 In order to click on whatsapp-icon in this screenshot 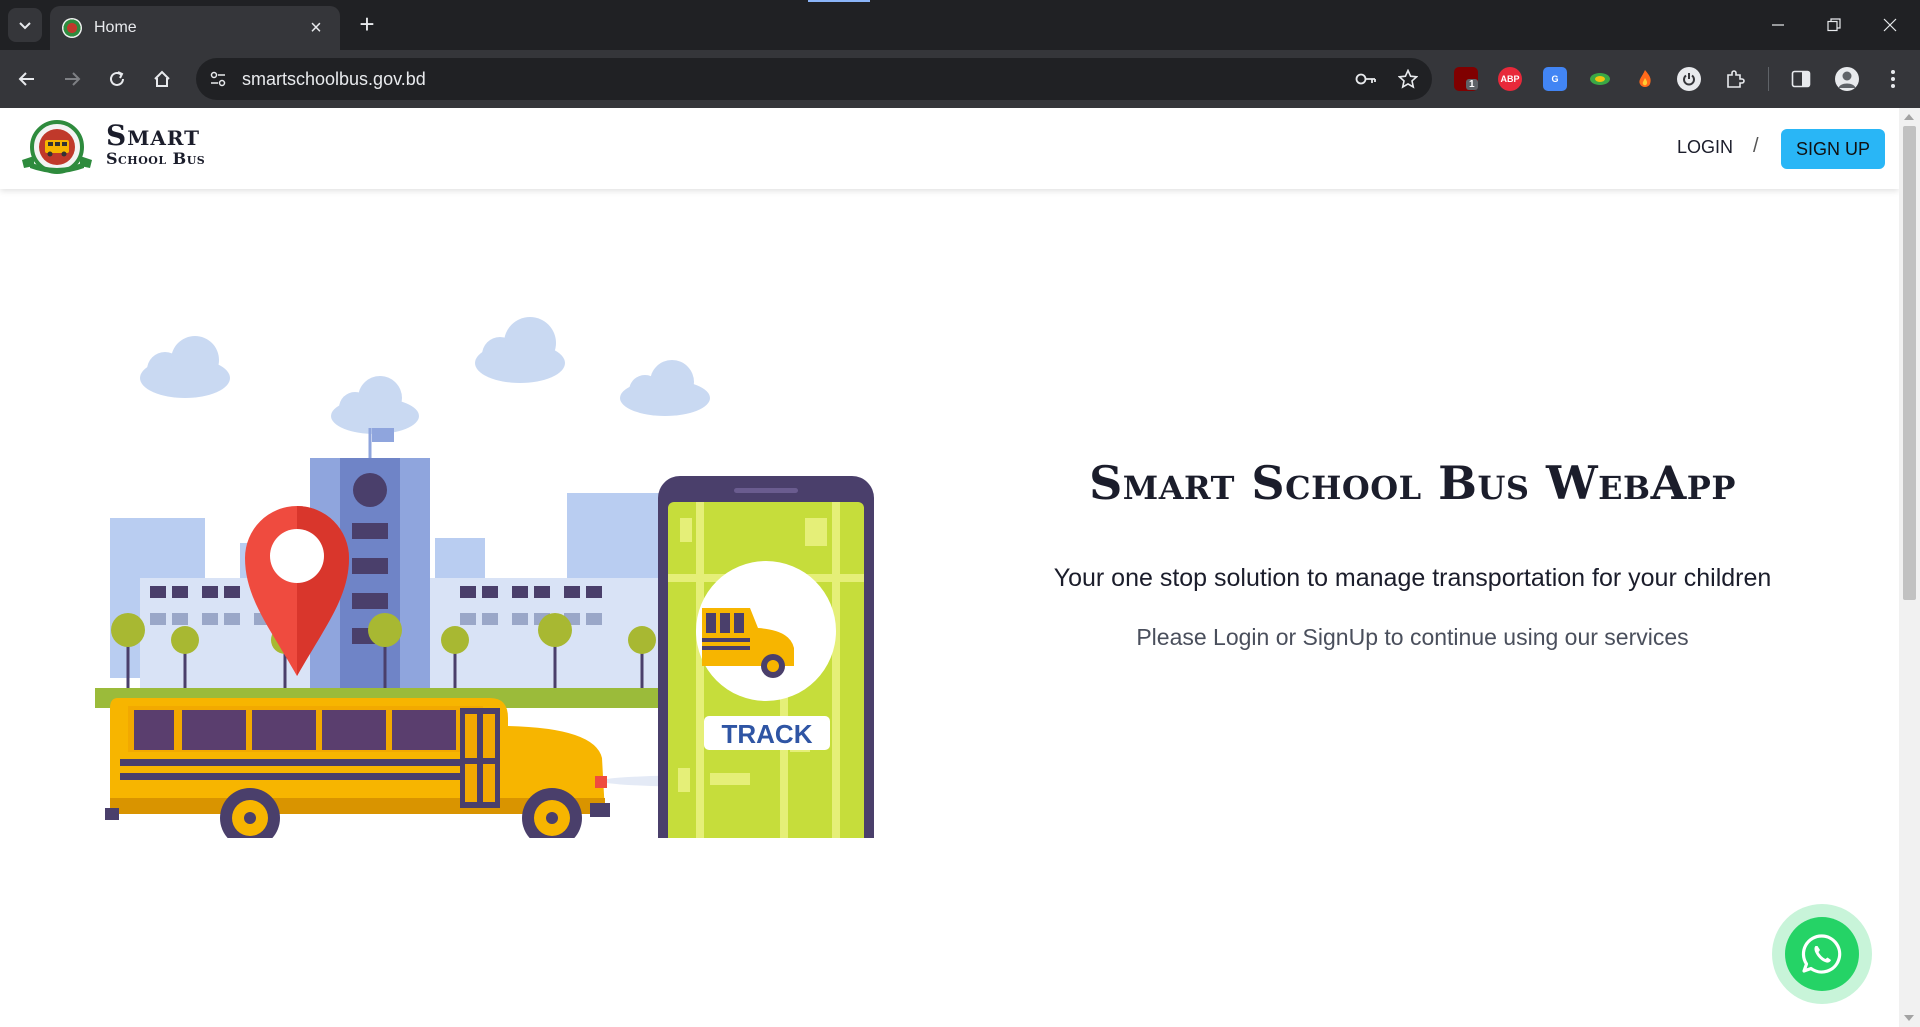, I will do `click(1821, 954)`.